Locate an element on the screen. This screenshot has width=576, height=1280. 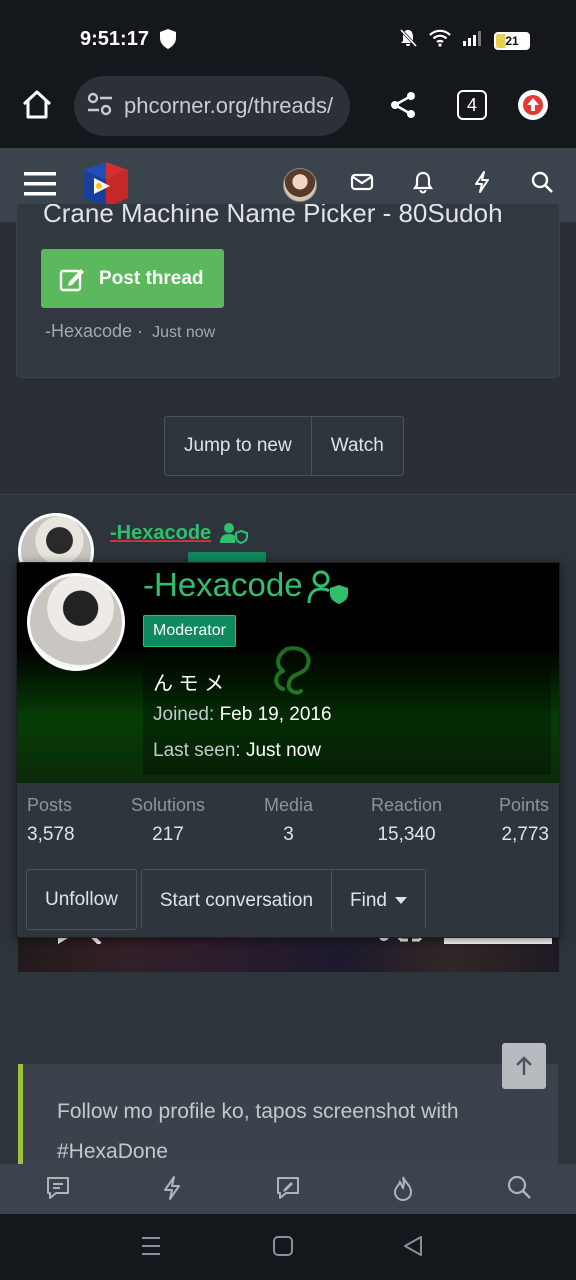
post-username: -Hexacode is located at coordinates (160, 533).